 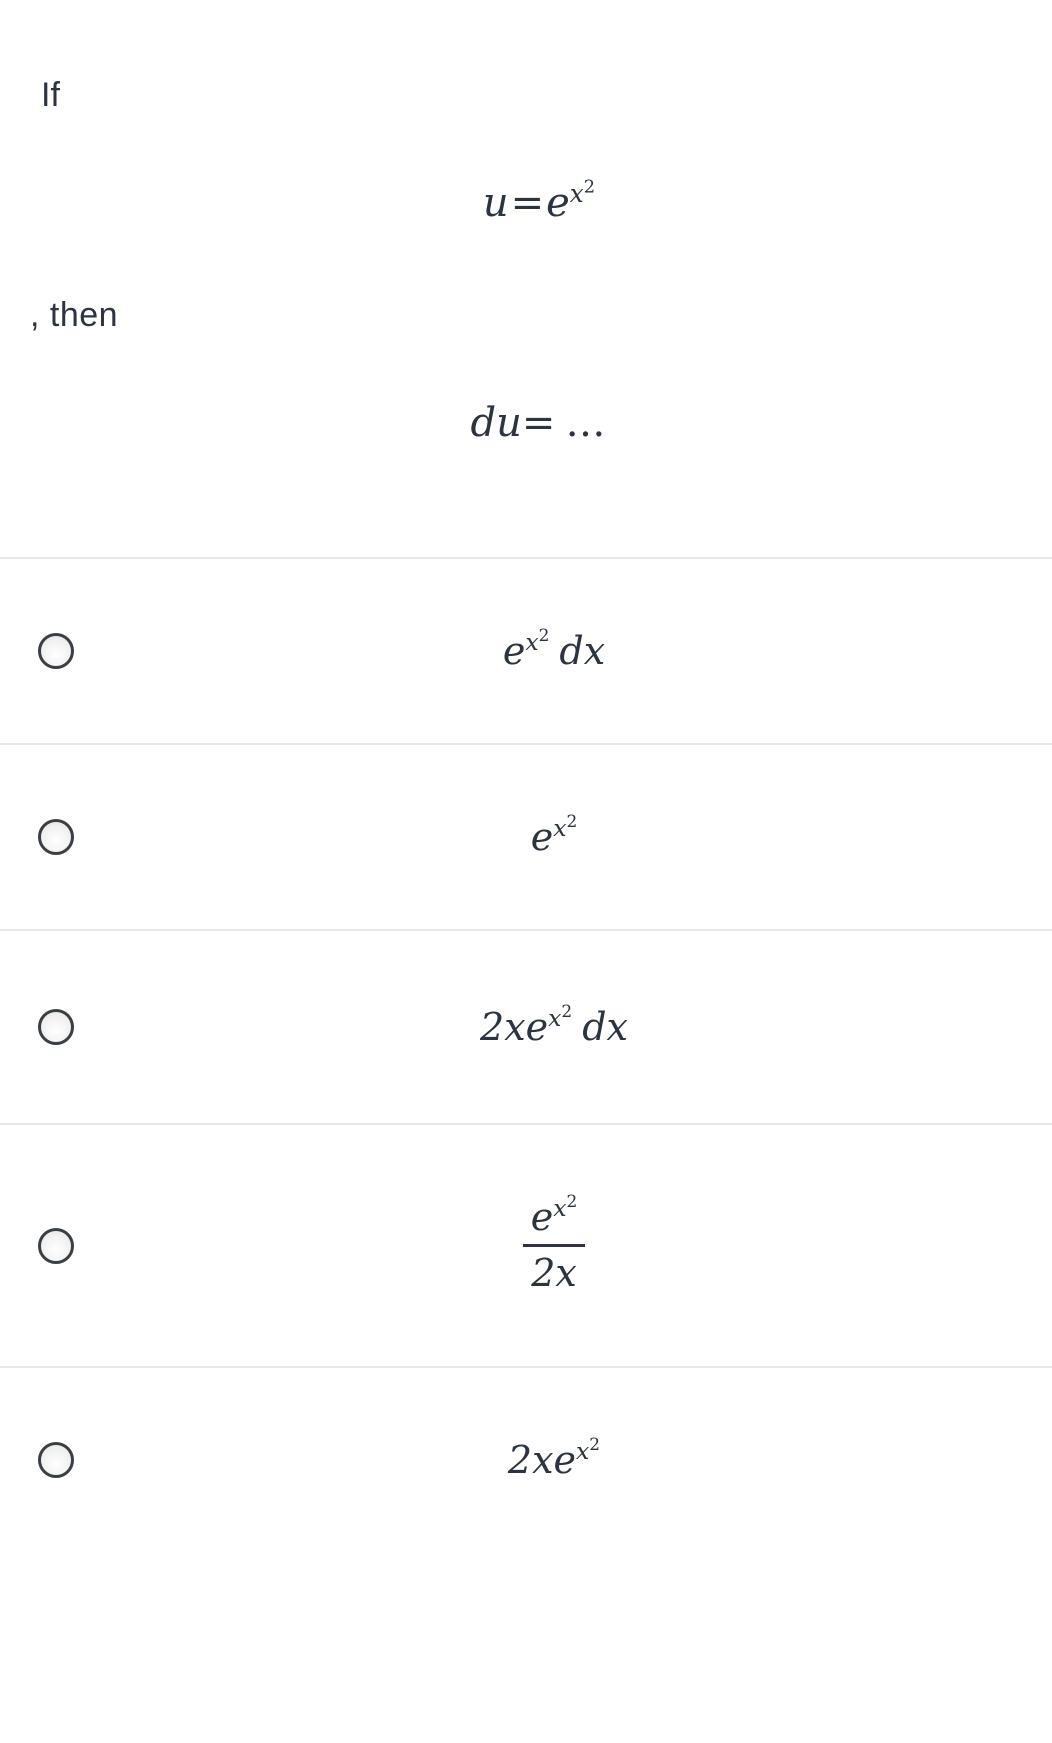 I want to click on option-d-numerator-exponent-power: 2, so click(x=572, y=1201).